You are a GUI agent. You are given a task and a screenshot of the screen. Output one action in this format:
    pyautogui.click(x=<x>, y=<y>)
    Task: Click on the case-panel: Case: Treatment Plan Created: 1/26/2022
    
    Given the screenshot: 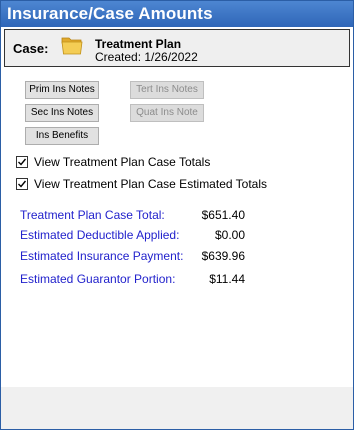 What is the action you would take?
    pyautogui.click(x=177, y=48)
    